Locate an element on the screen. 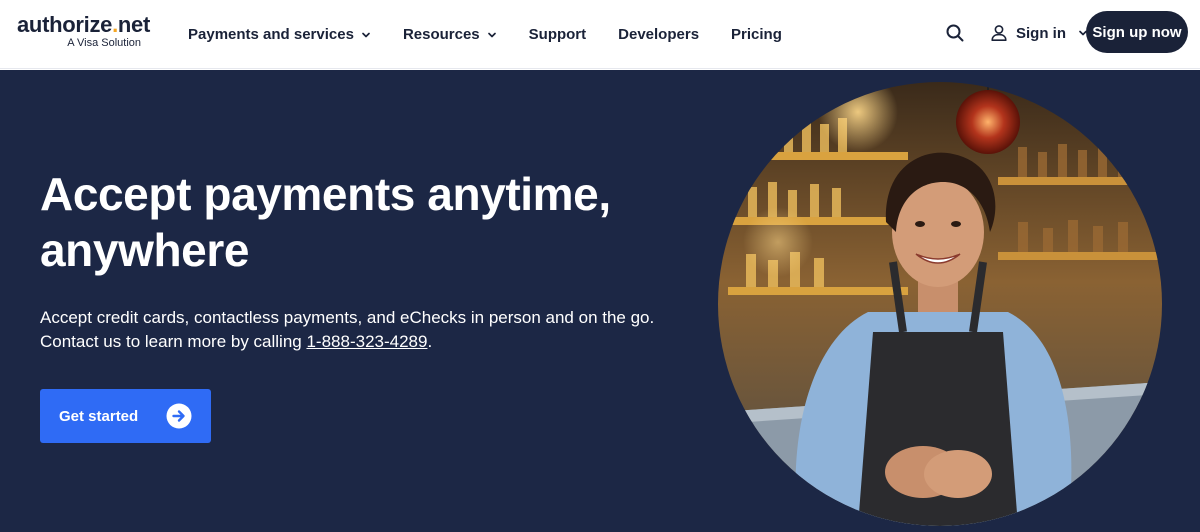 The height and width of the screenshot is (532, 1200). nav-item-payments-and-services: Payments and services is located at coordinates (279, 34).